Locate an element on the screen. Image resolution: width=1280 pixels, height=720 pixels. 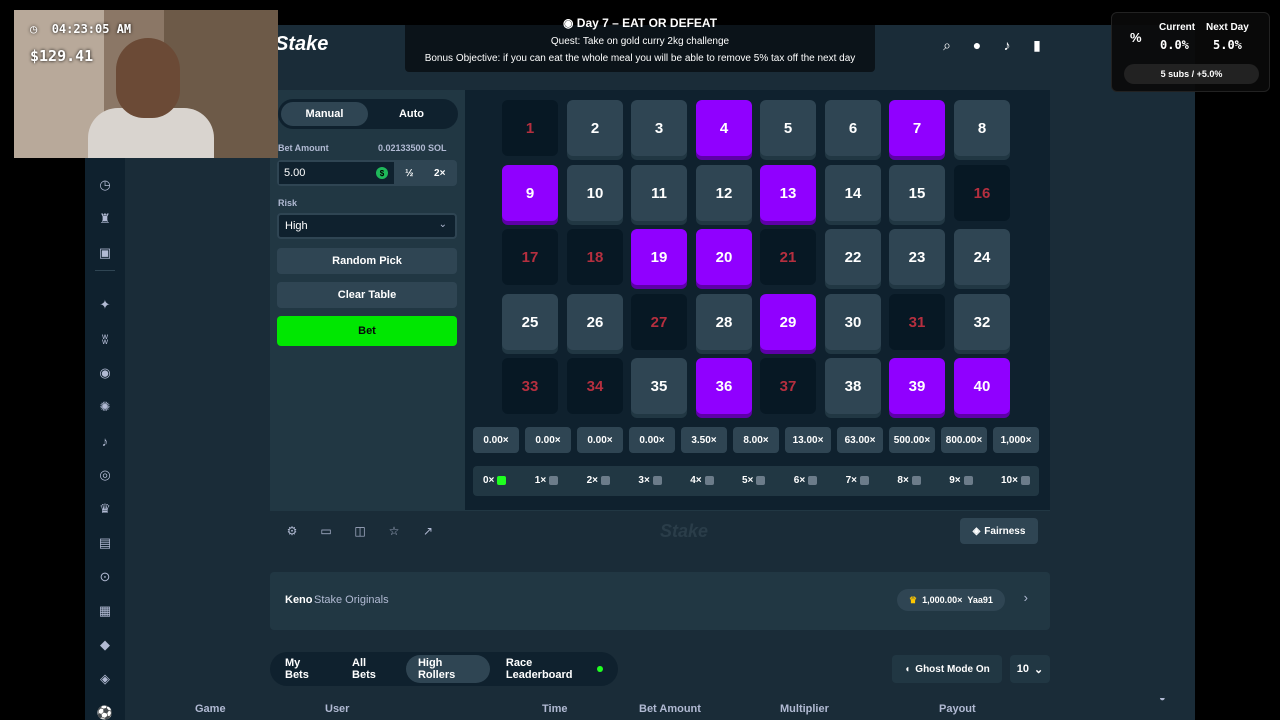
favorite-star-icon: ☆ is located at coordinates (394, 531).